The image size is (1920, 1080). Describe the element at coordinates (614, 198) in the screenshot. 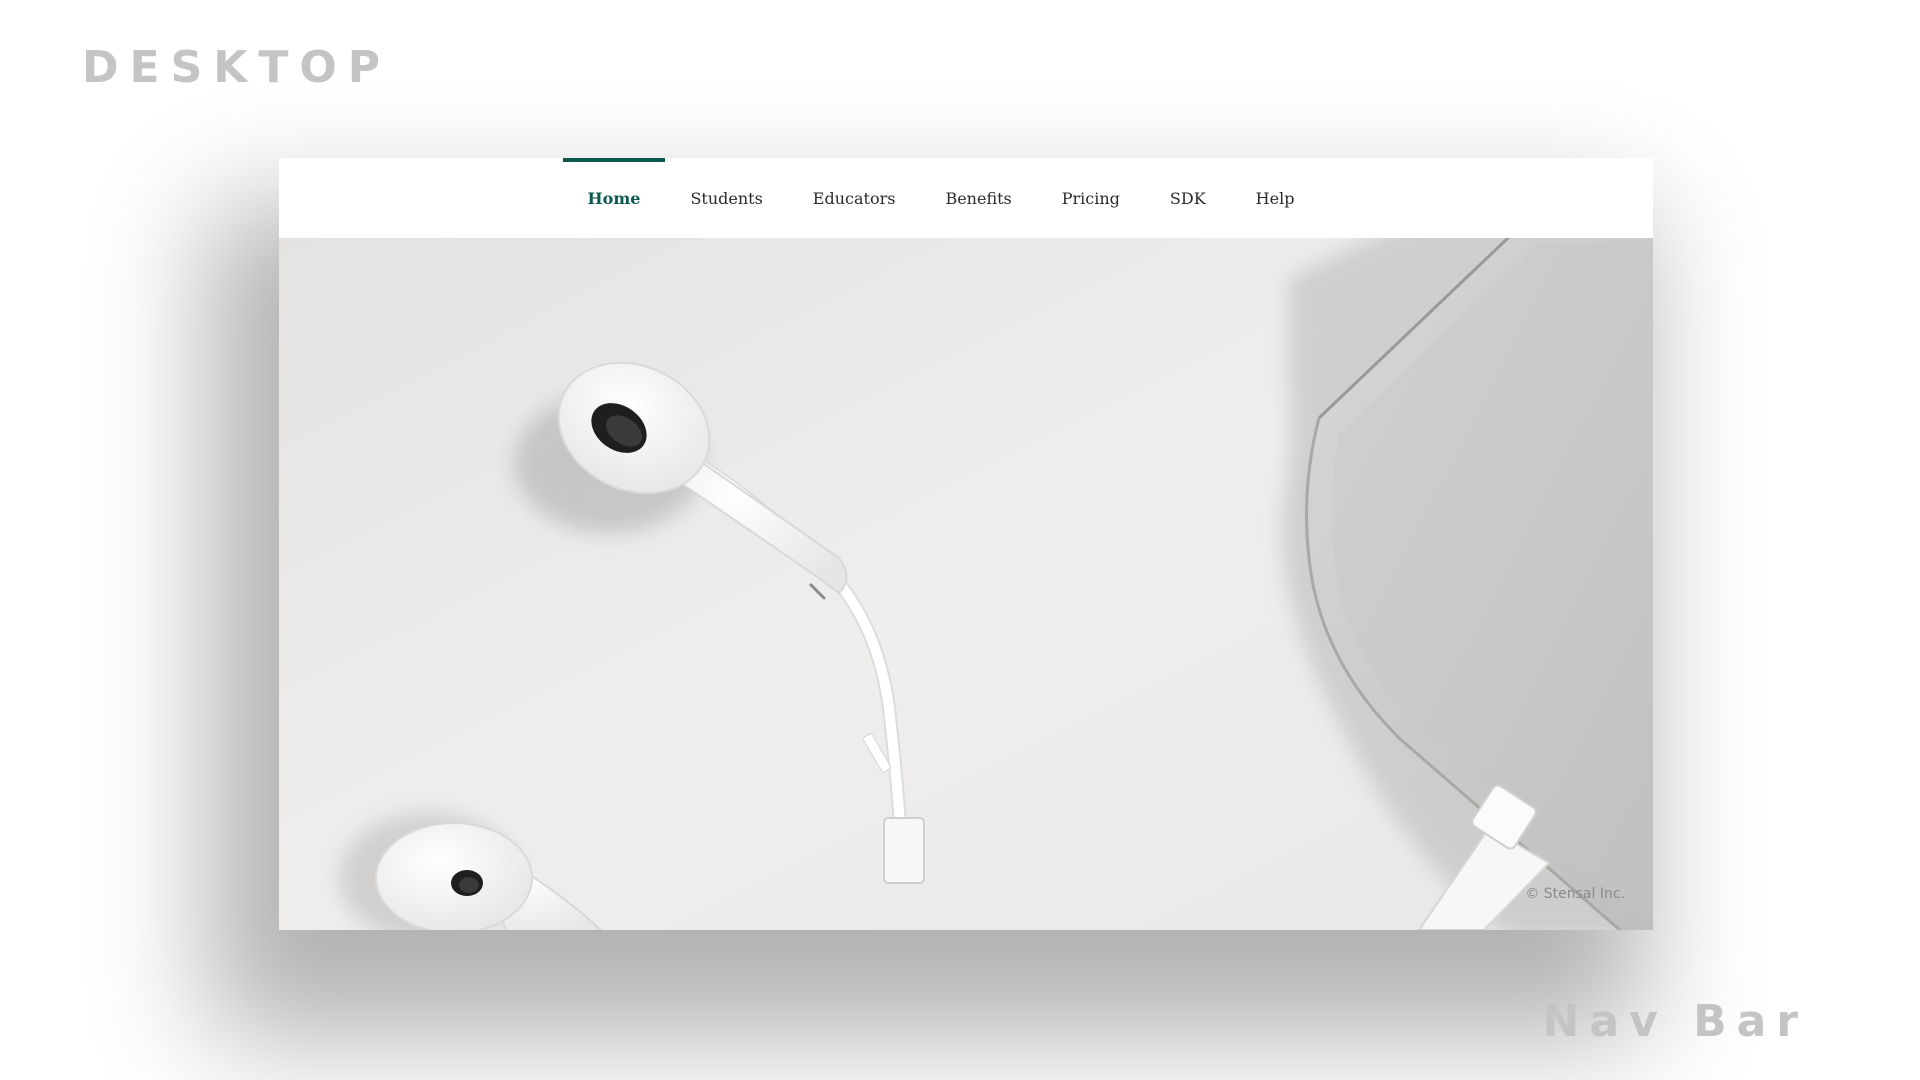

I see `nav-item-home: Home` at that location.